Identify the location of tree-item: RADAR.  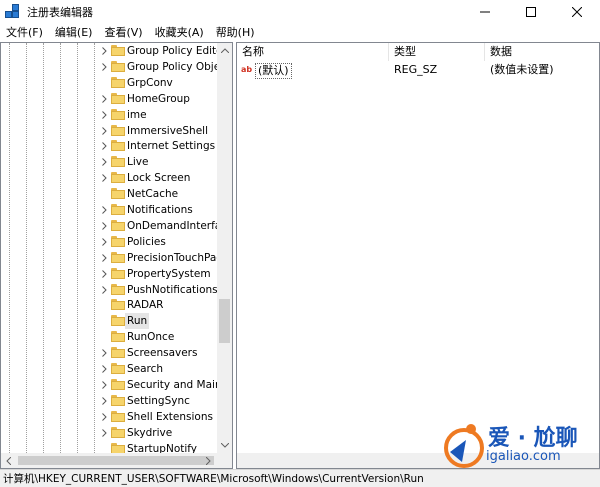
(109, 305).